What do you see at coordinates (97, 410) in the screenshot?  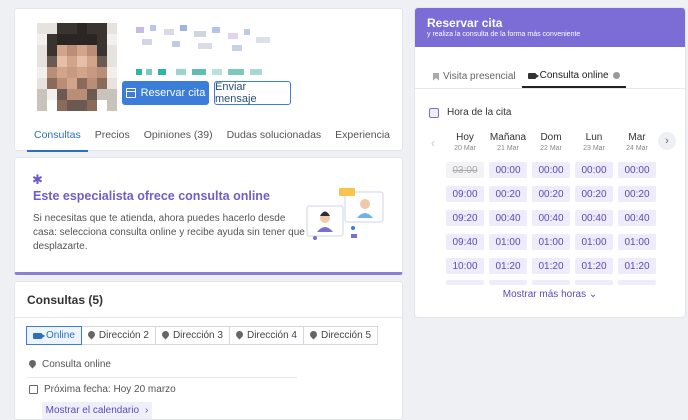 I see `mostrar-calendario-button: Mostrar el calendario ›` at bounding box center [97, 410].